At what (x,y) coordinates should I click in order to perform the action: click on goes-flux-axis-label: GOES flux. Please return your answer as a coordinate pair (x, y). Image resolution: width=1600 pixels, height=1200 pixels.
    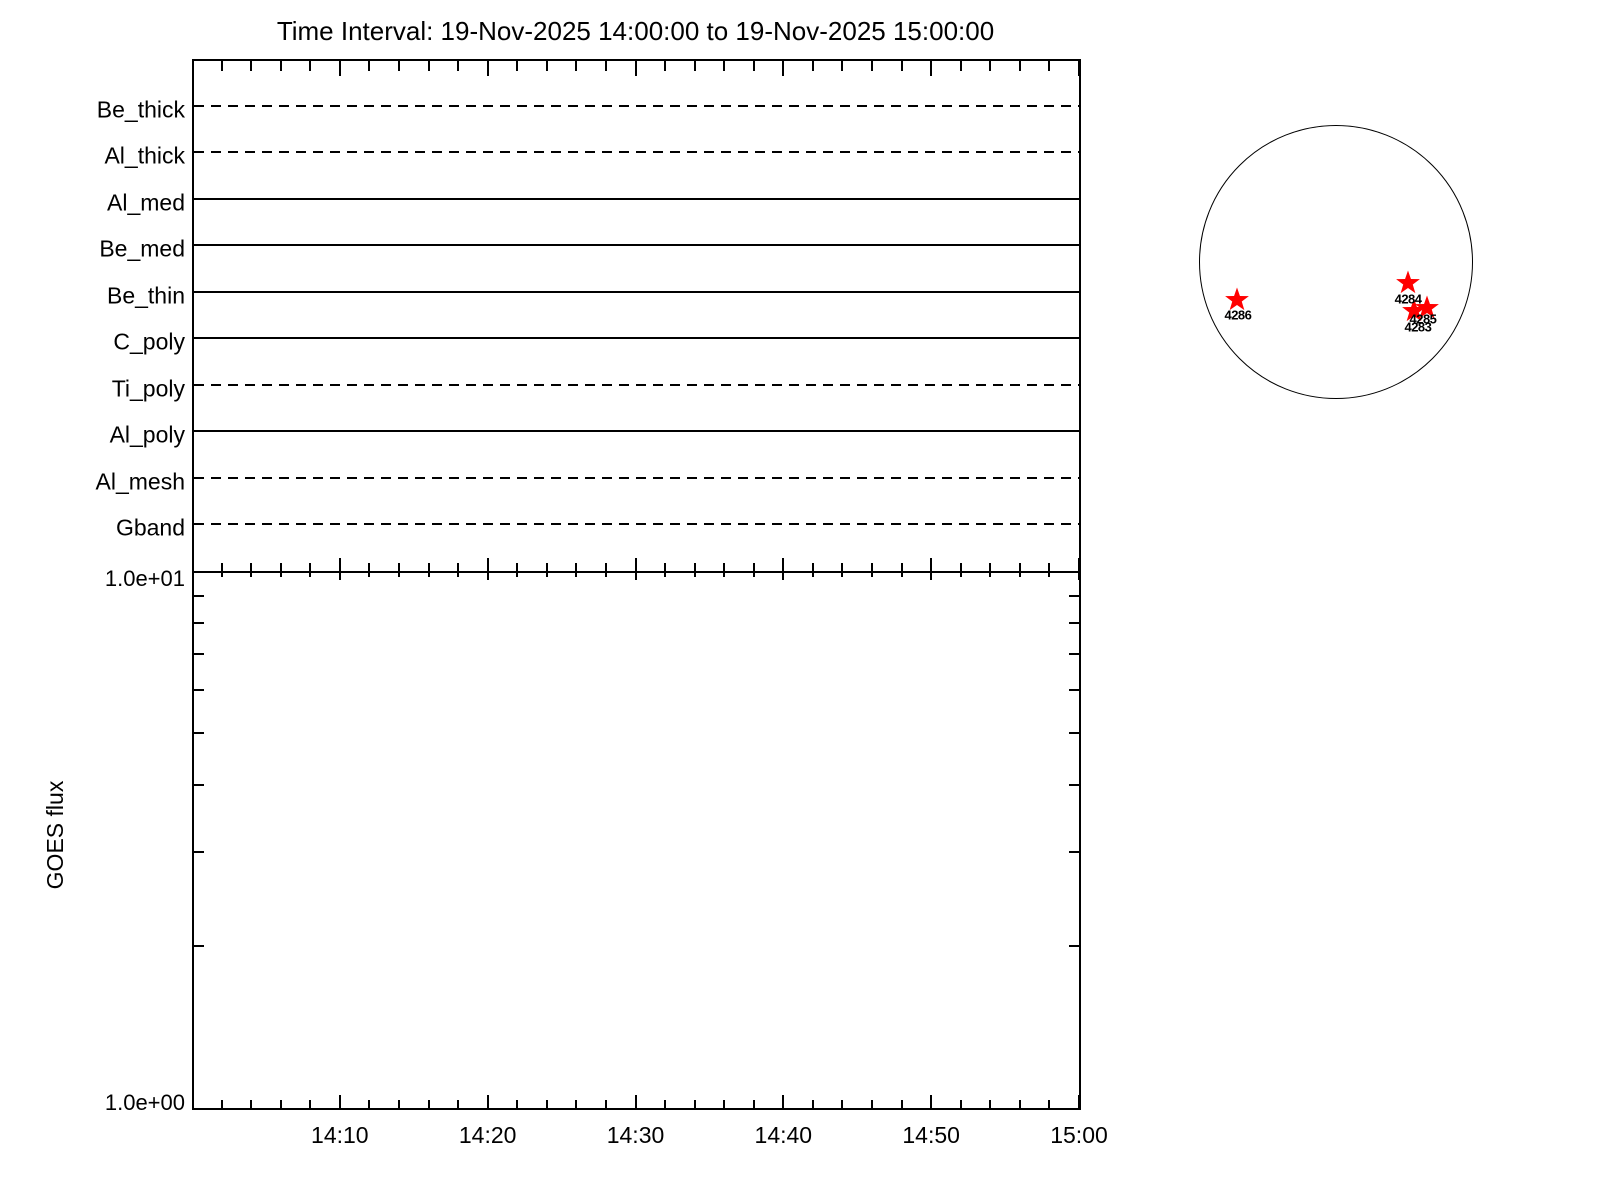
    Looking at the image, I should click on (54, 835).